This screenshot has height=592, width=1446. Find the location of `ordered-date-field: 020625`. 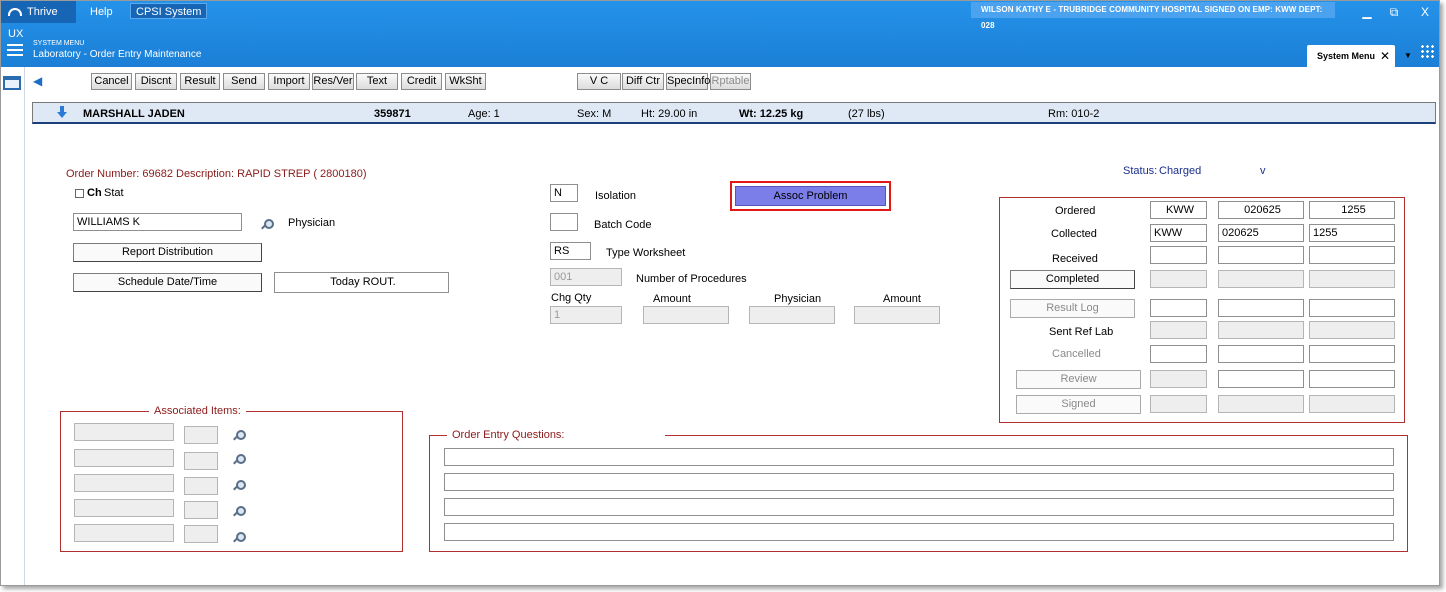

ordered-date-field: 020625 is located at coordinates (1261, 210).